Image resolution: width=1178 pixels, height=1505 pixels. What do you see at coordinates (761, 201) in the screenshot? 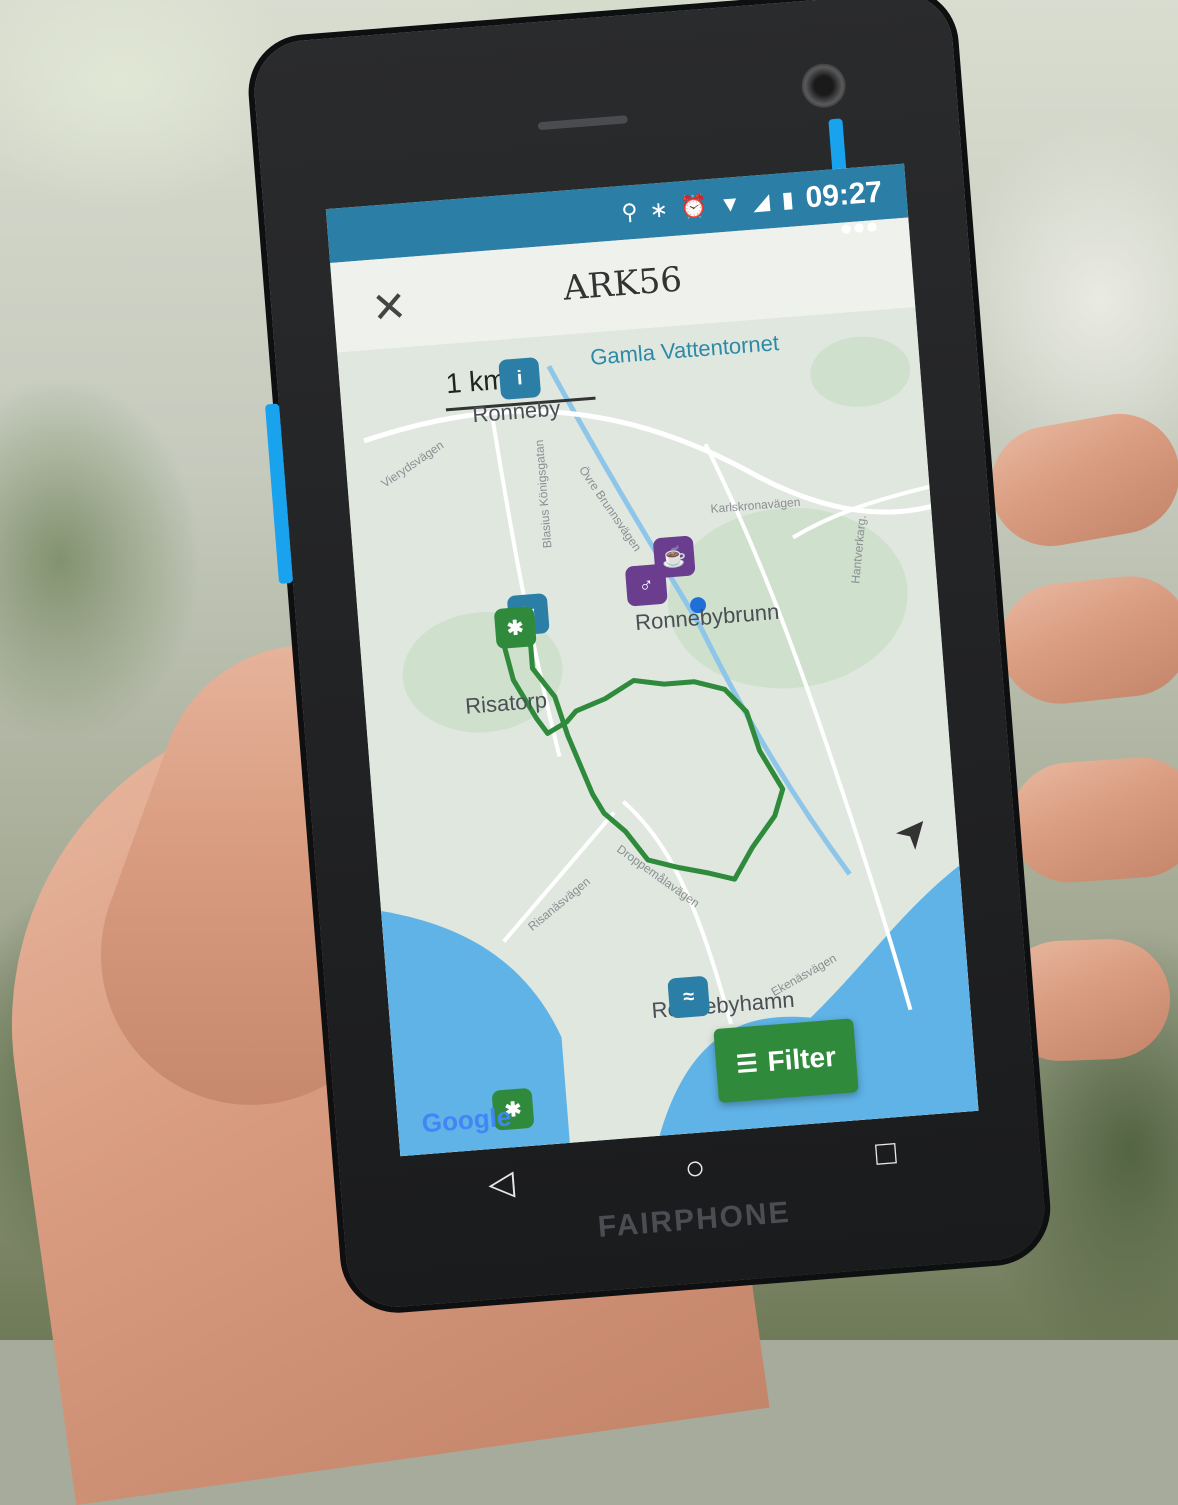
I see `signal-icon: ◢` at bounding box center [761, 201].